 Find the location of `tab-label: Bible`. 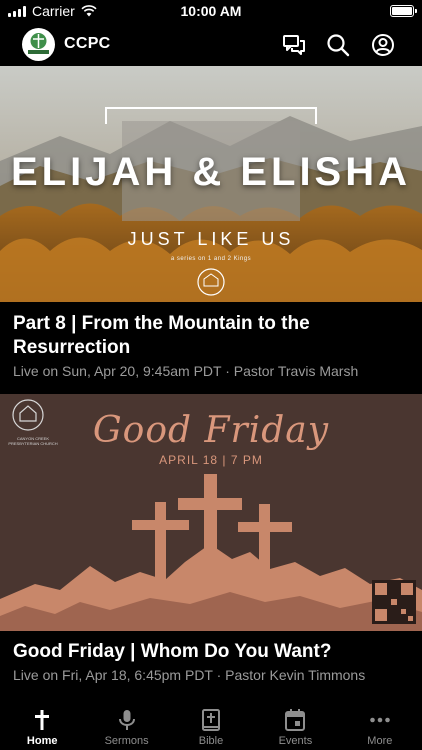

tab-label: Bible is located at coordinates (211, 741).